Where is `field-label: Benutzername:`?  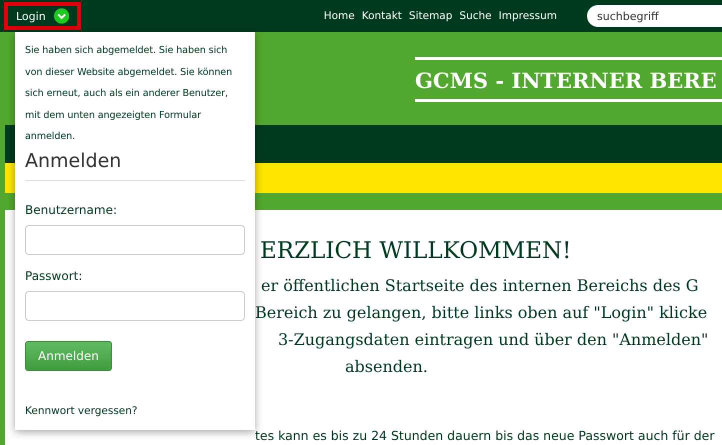
field-label: Benutzername: is located at coordinates (71, 209).